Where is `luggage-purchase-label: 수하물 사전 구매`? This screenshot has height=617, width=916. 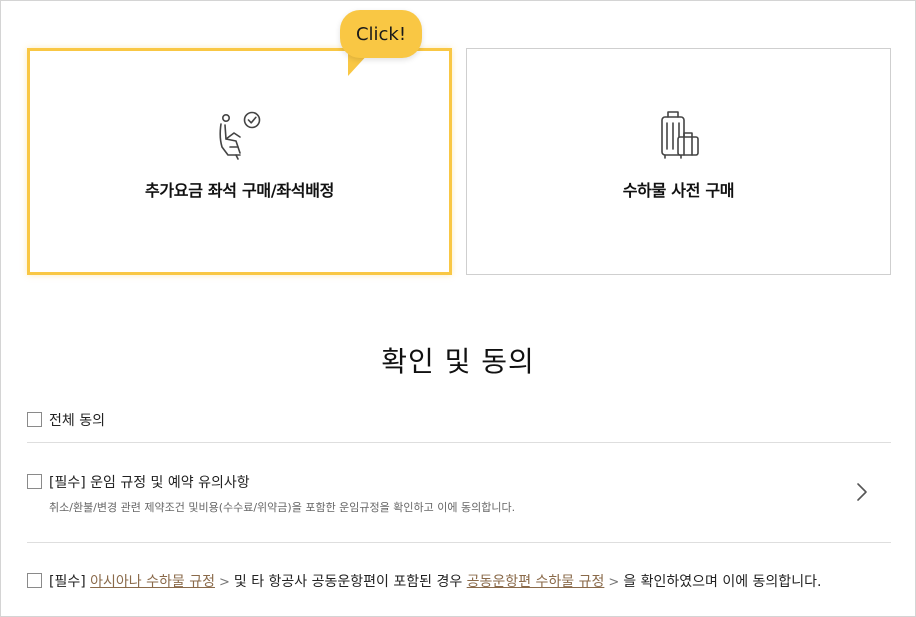 luggage-purchase-label: 수하물 사전 구매 is located at coordinates (678, 190).